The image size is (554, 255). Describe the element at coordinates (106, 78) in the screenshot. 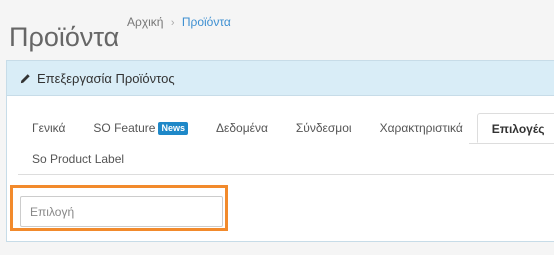

I see `panel-heading-title: Επεξεργασία Προϊόντος` at that location.